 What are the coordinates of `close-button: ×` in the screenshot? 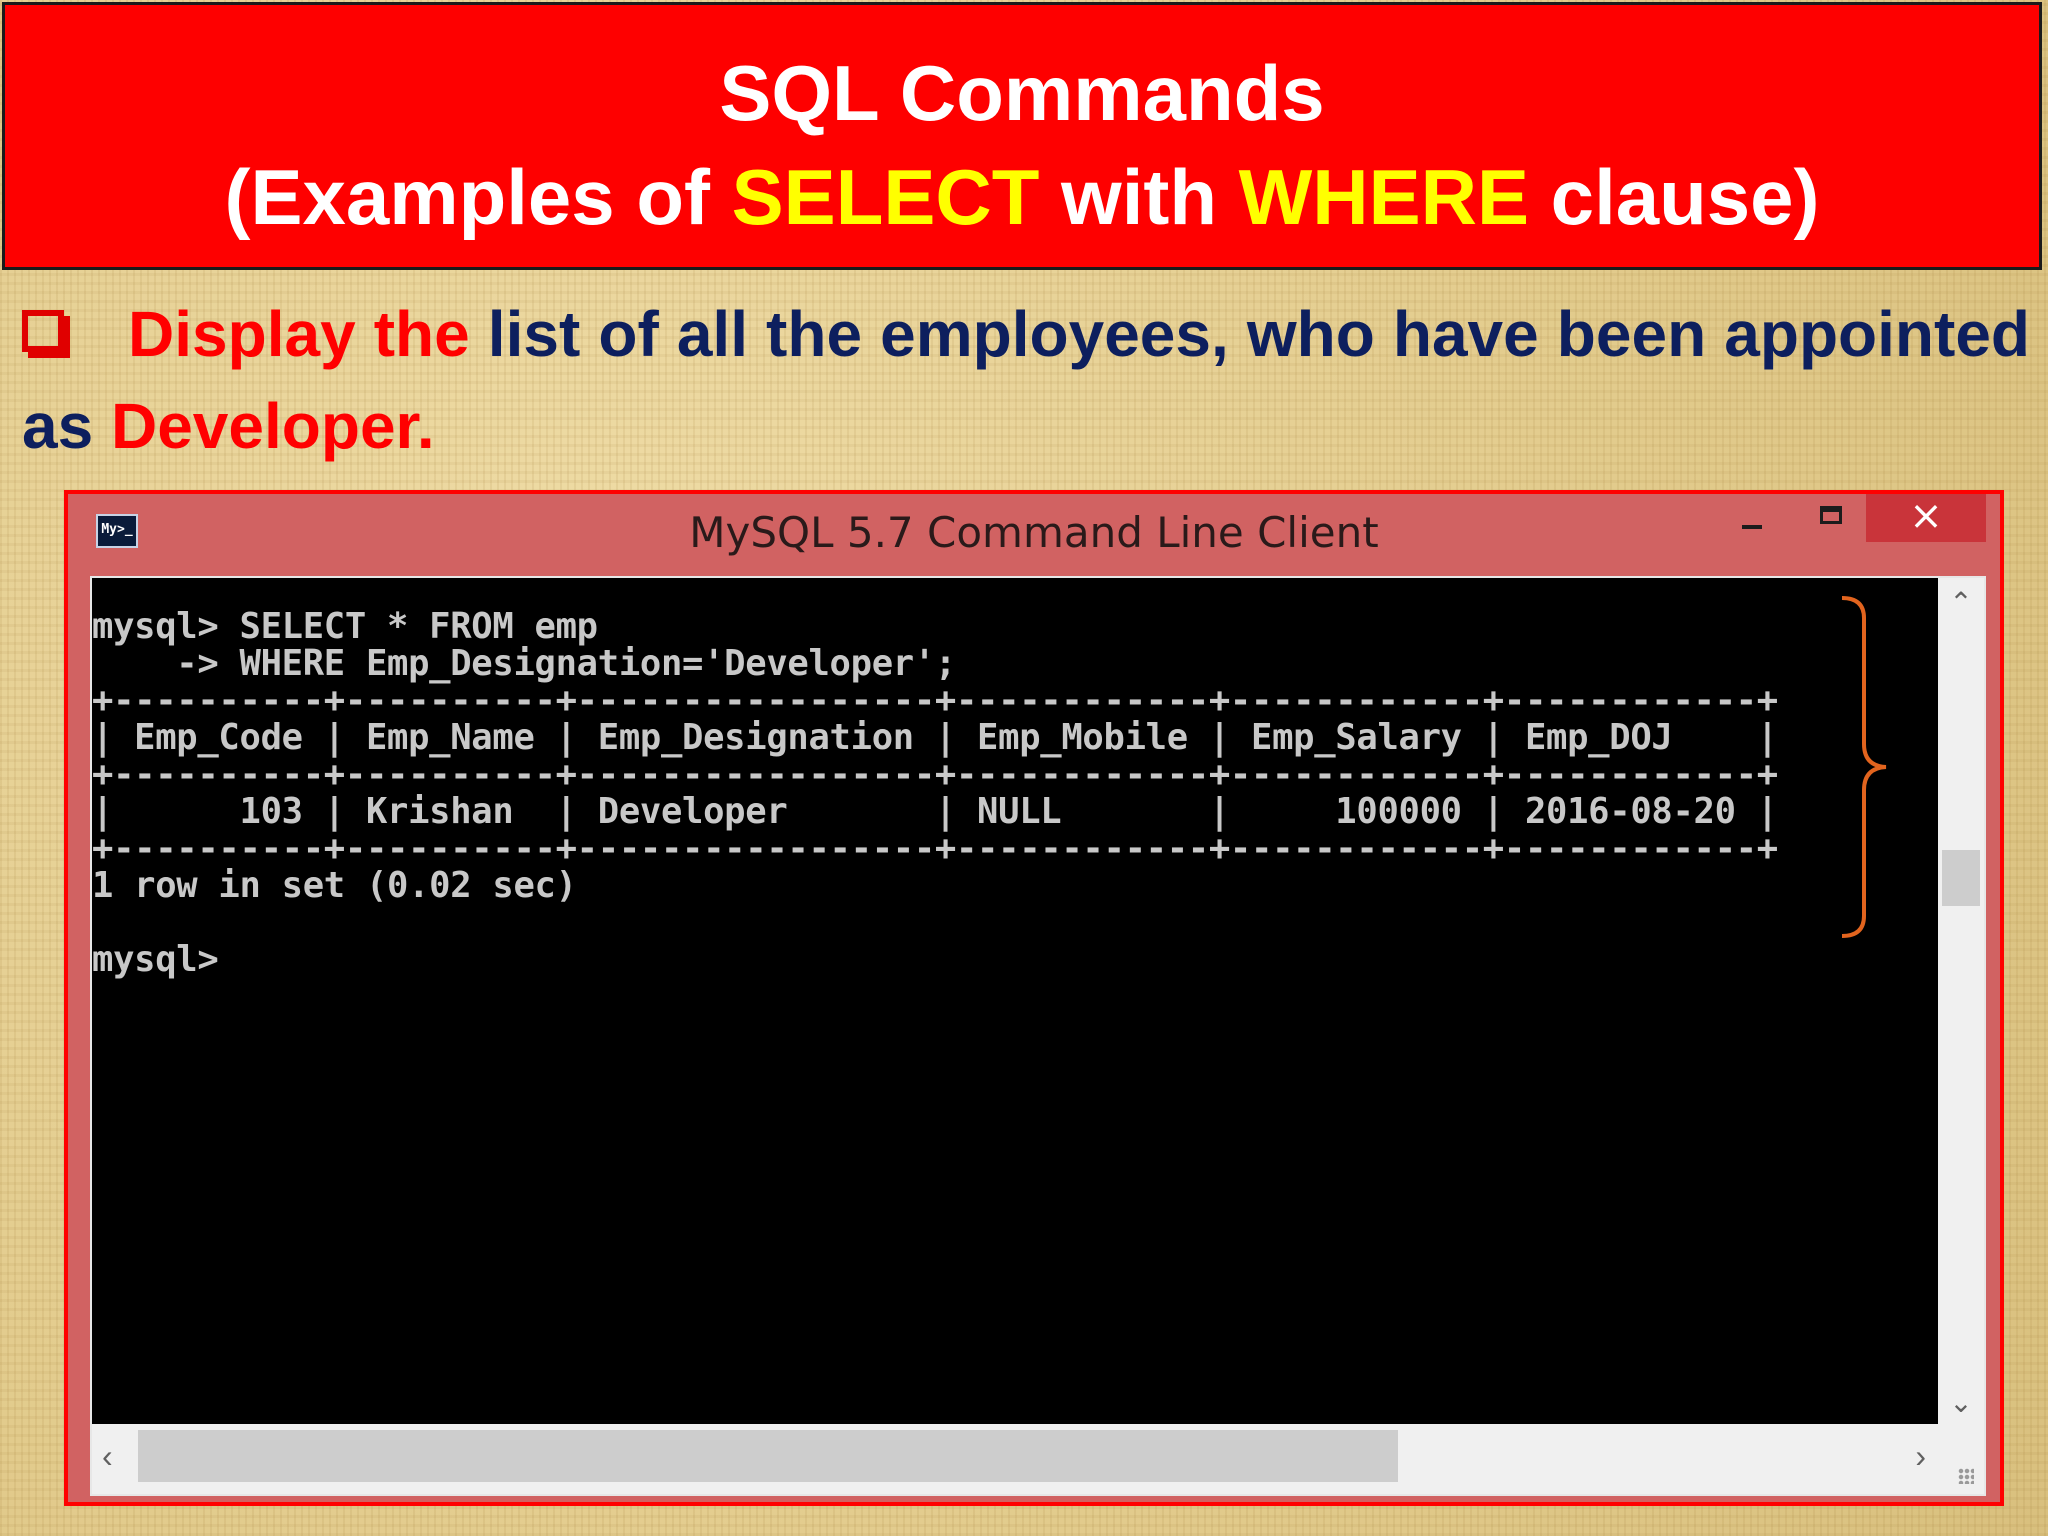 It's located at (1926, 518).